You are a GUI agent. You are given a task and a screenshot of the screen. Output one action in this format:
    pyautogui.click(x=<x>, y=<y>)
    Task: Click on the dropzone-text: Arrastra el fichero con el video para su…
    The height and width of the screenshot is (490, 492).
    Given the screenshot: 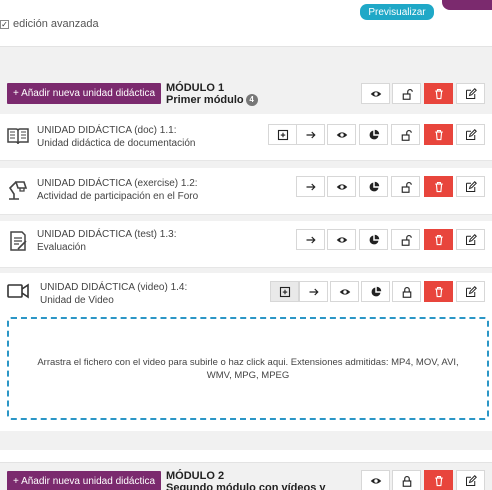 What is the action you would take?
    pyautogui.click(x=248, y=368)
    